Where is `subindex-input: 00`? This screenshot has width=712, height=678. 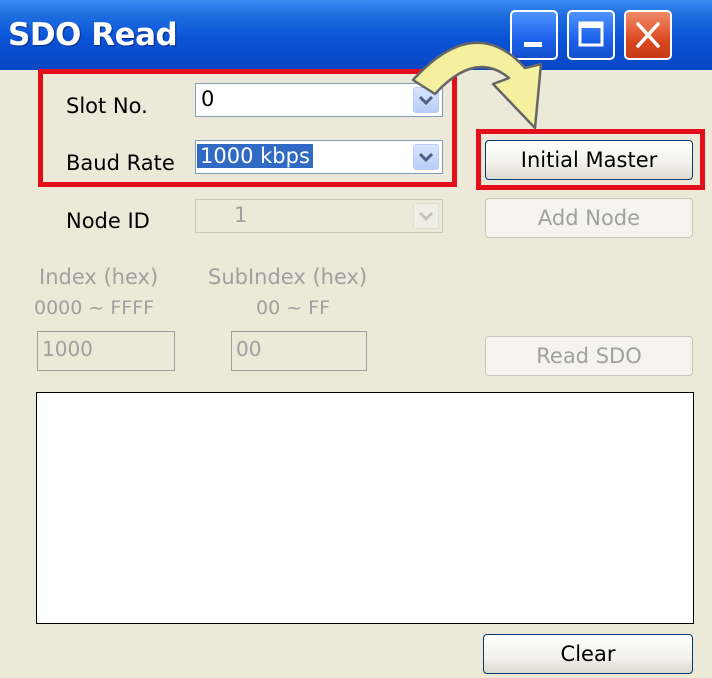
subindex-input: 00 is located at coordinates (299, 351).